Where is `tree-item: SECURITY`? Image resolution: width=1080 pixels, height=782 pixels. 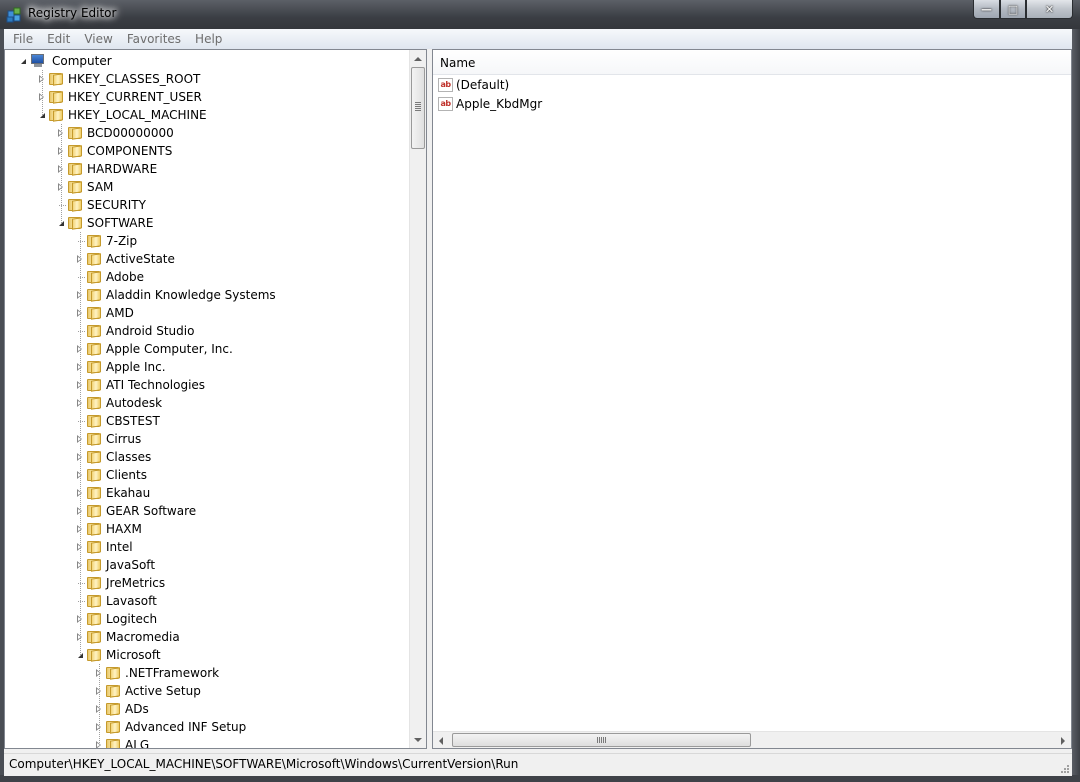
tree-item: SECURITY is located at coordinates (101, 205).